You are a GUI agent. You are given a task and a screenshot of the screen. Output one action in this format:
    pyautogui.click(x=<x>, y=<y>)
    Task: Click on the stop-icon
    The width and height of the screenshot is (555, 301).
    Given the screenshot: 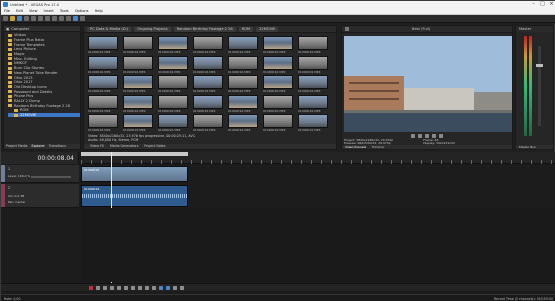 What is the action you would take?
    pyautogui.click(x=126, y=287)
    